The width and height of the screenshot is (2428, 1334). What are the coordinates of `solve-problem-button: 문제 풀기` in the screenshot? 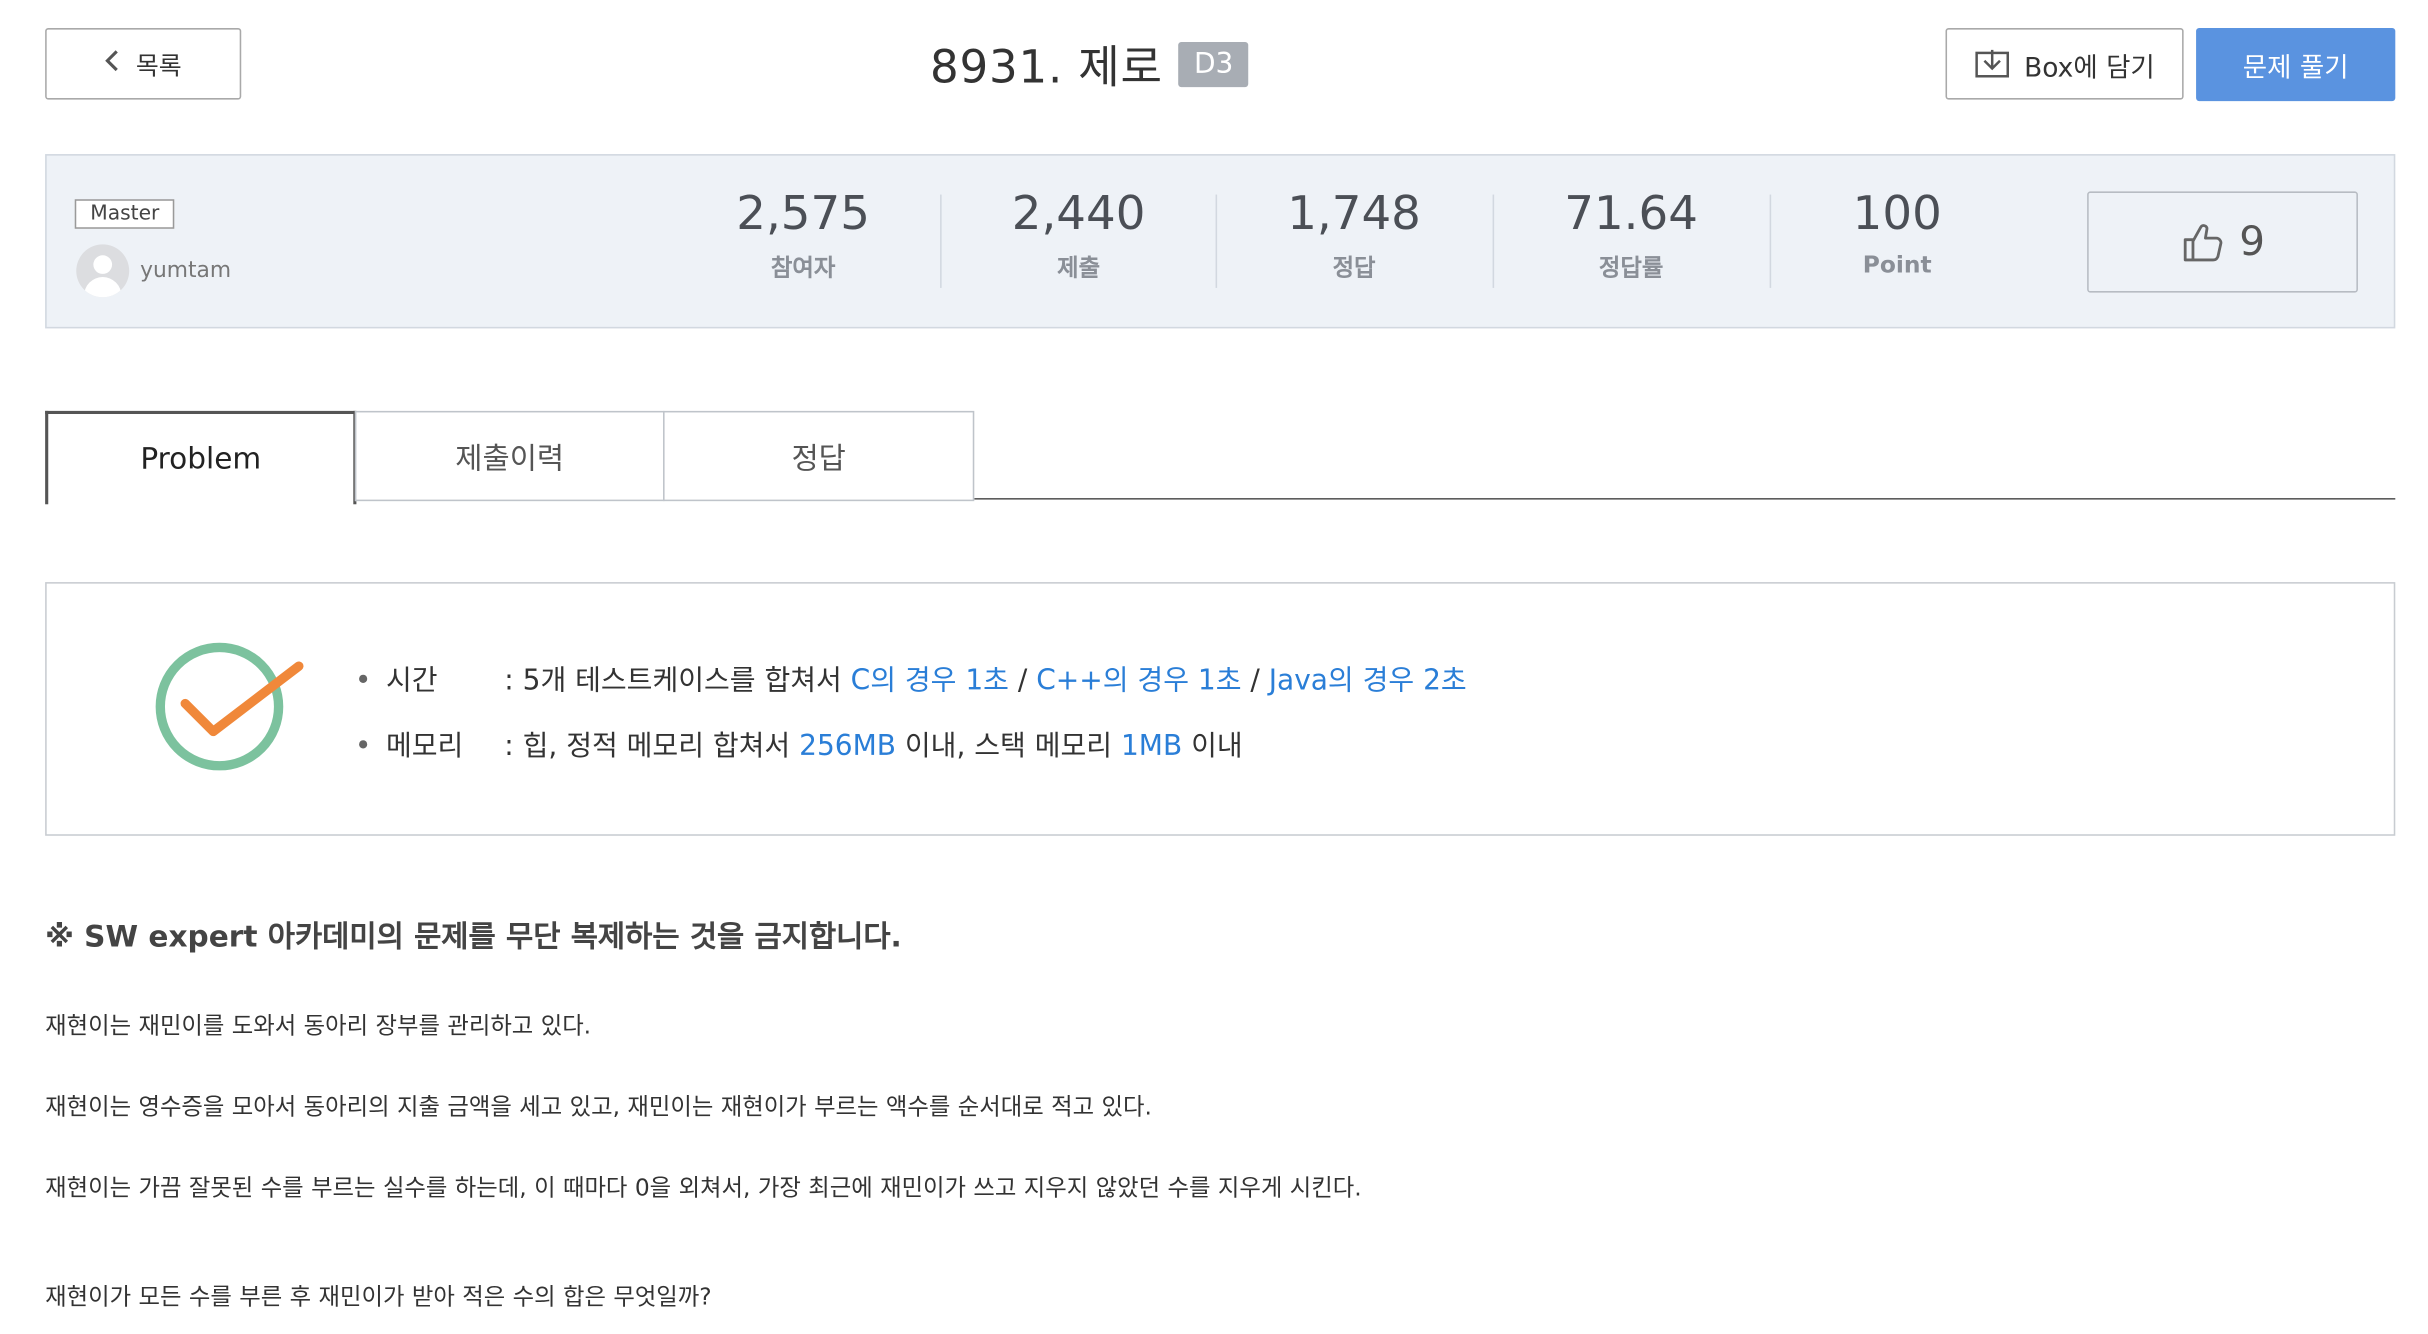 It's located at (2296, 65).